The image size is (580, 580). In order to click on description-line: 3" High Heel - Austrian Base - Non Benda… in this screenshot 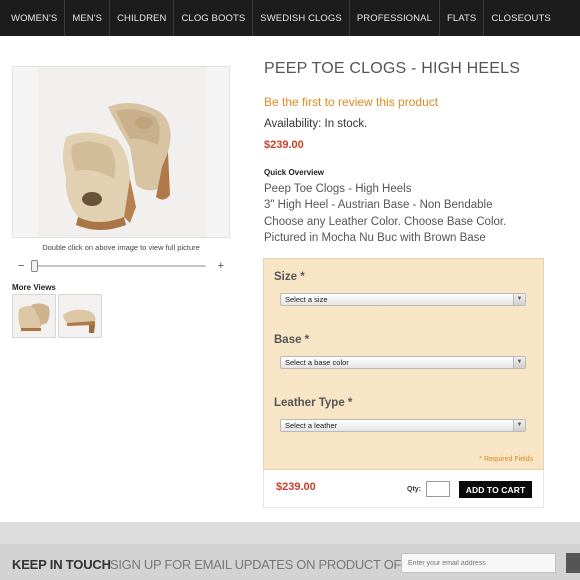, I will do `click(378, 205)`.